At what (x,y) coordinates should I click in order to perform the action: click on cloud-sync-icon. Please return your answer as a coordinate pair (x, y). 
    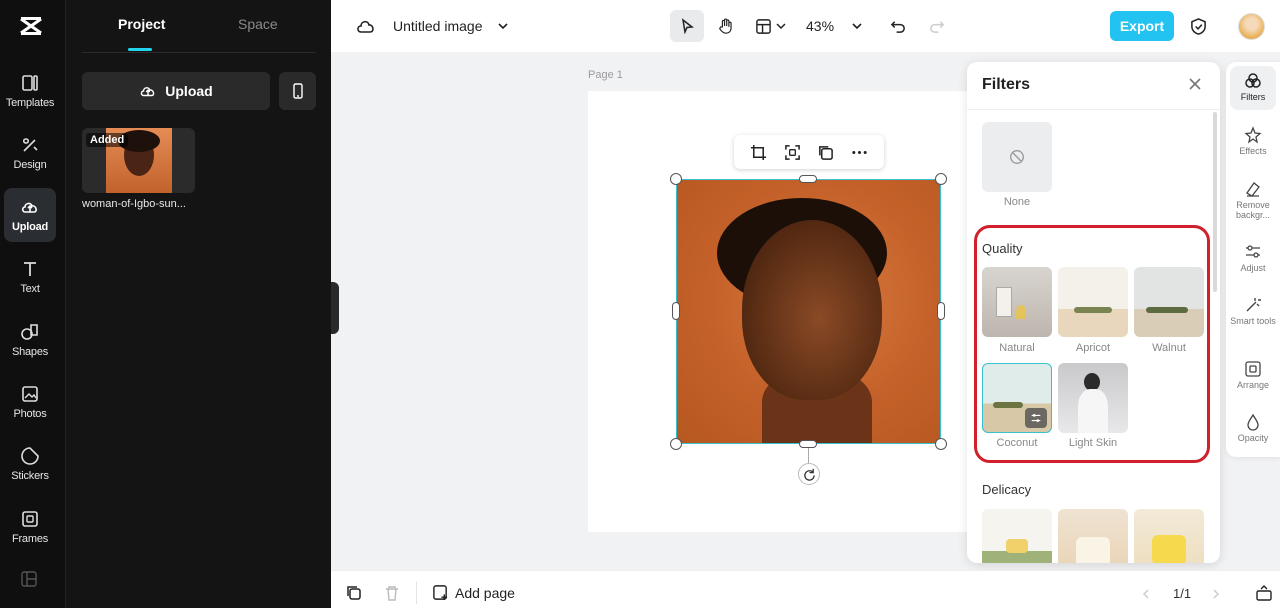
    Looking at the image, I should click on (366, 26).